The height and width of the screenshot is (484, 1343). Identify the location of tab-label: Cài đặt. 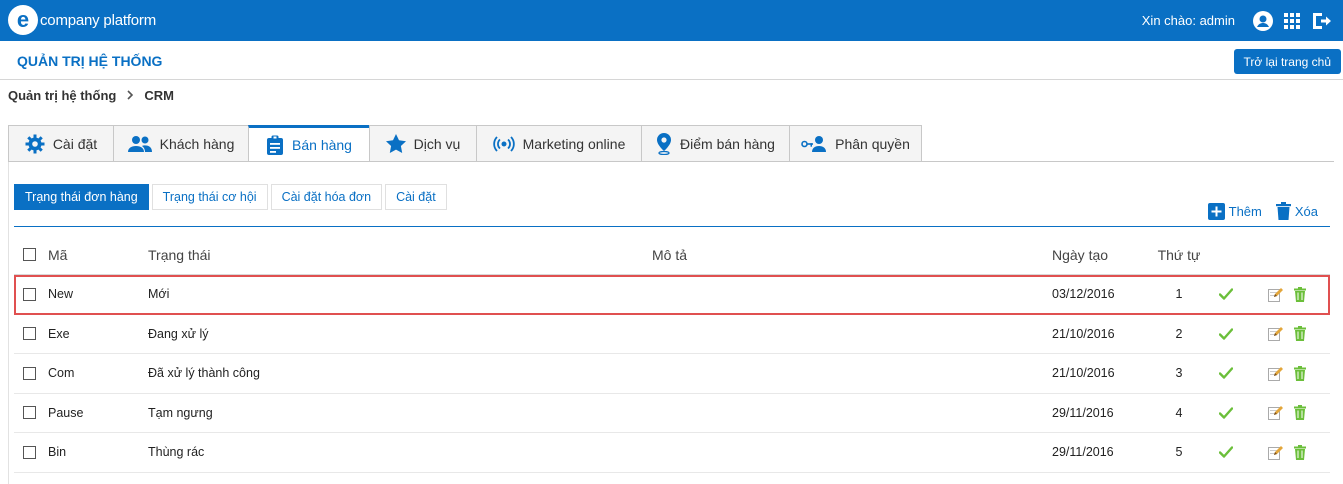
(75, 143).